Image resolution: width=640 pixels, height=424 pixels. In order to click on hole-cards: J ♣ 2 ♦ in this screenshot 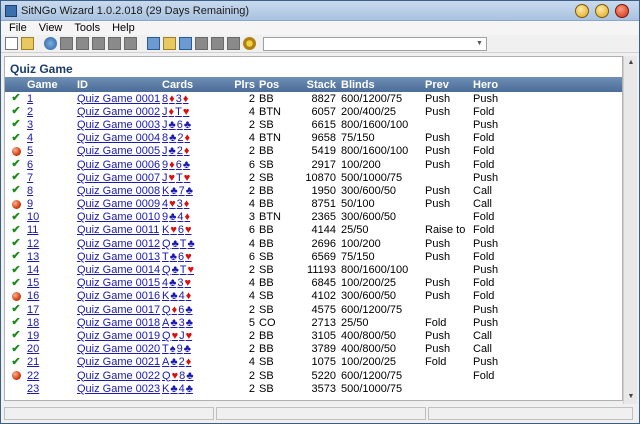, I will do `click(198, 151)`.